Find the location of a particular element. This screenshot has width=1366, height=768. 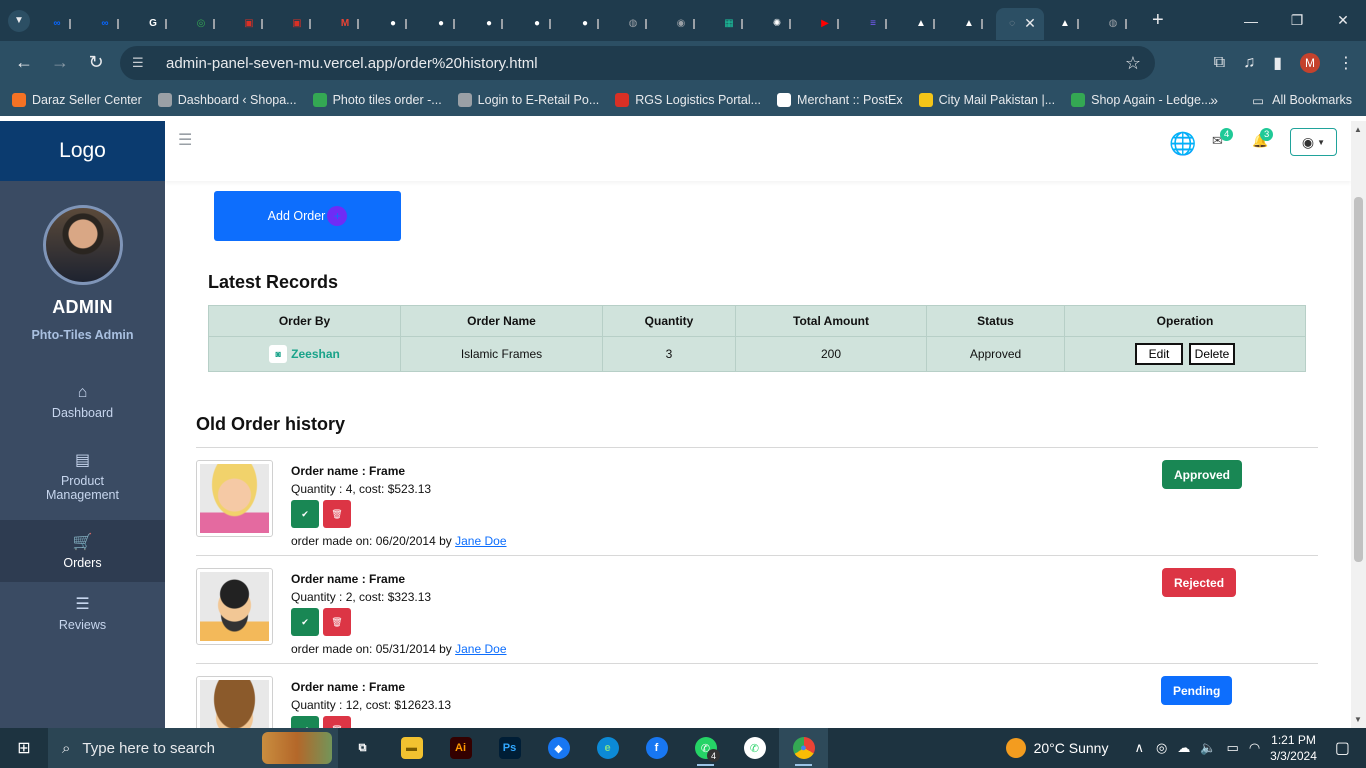

taskbar-search: ⌕ Type here to search is located at coordinates (193, 748).